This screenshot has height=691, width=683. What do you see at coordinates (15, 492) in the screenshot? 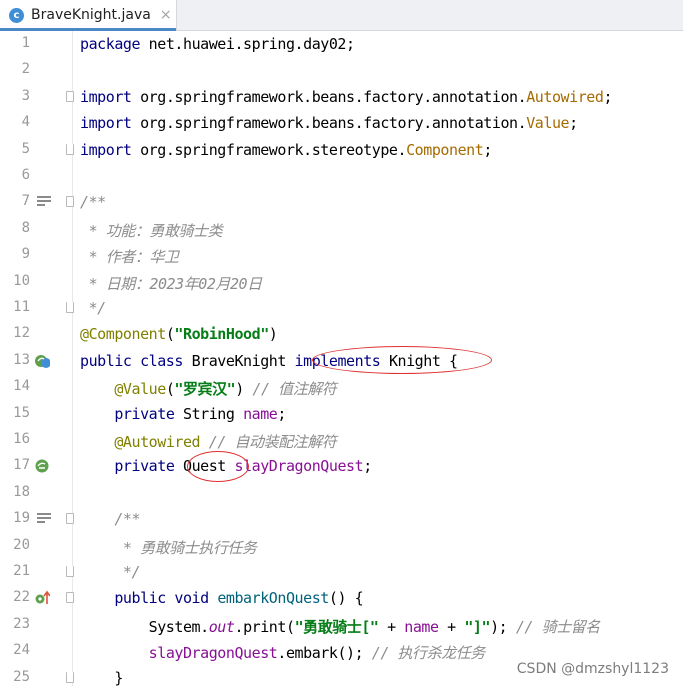
I see `line-number: 18` at bounding box center [15, 492].